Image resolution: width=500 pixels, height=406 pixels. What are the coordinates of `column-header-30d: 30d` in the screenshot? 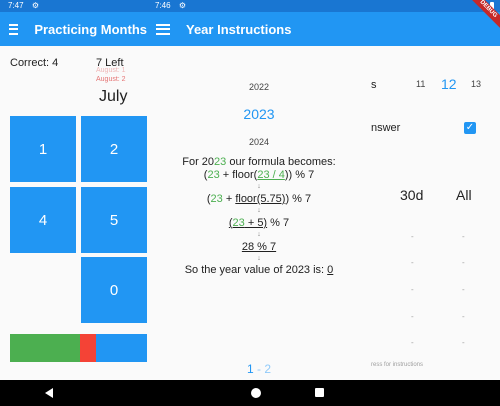 It's located at (412, 195).